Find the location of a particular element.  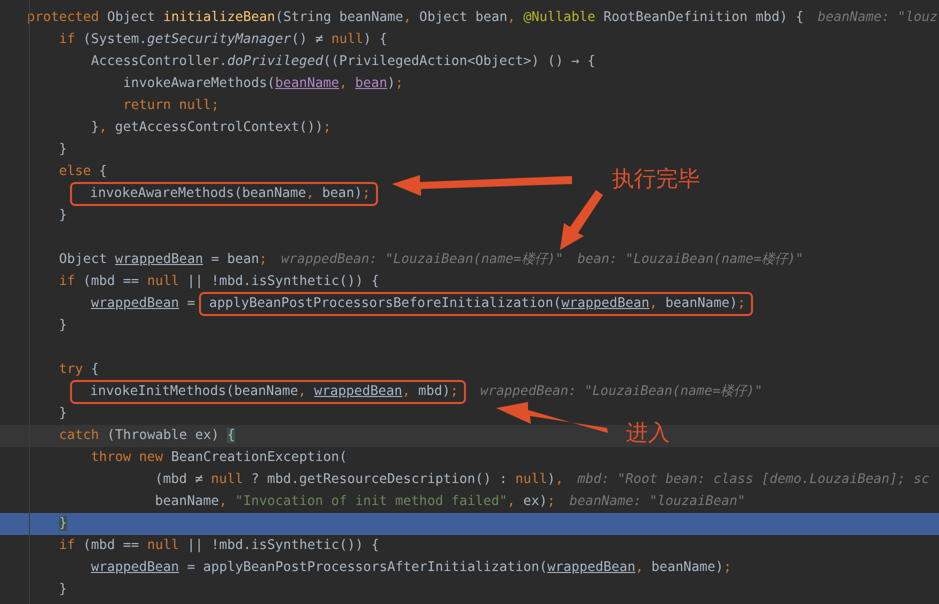

code-line: wrappedBean = is located at coordinates (143, 304).